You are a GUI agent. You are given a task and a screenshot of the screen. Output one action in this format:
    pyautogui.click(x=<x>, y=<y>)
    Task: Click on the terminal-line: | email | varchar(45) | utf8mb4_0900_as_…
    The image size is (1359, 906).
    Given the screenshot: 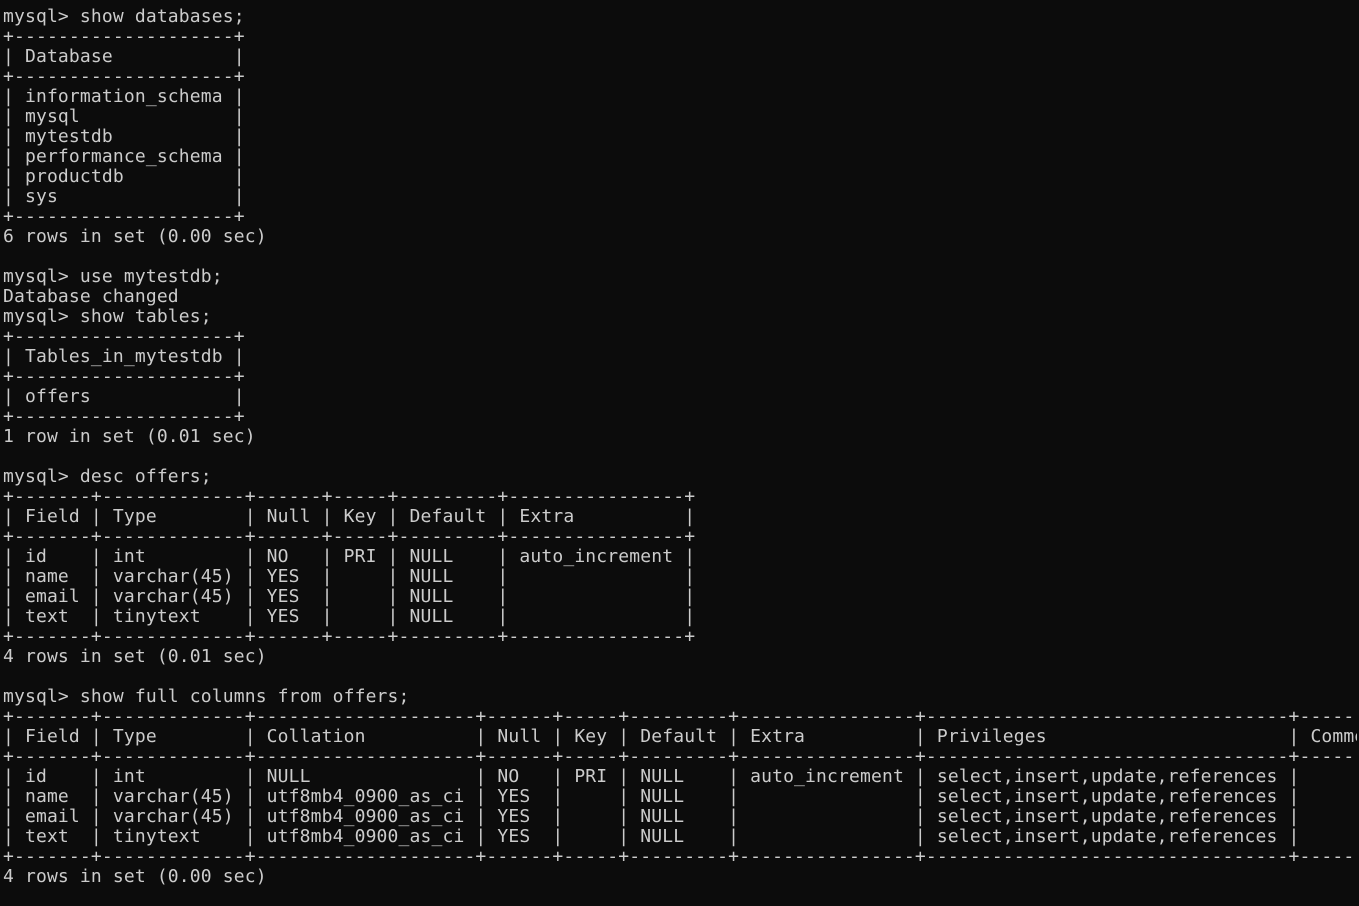 What is the action you would take?
    pyautogui.click(x=681, y=817)
    